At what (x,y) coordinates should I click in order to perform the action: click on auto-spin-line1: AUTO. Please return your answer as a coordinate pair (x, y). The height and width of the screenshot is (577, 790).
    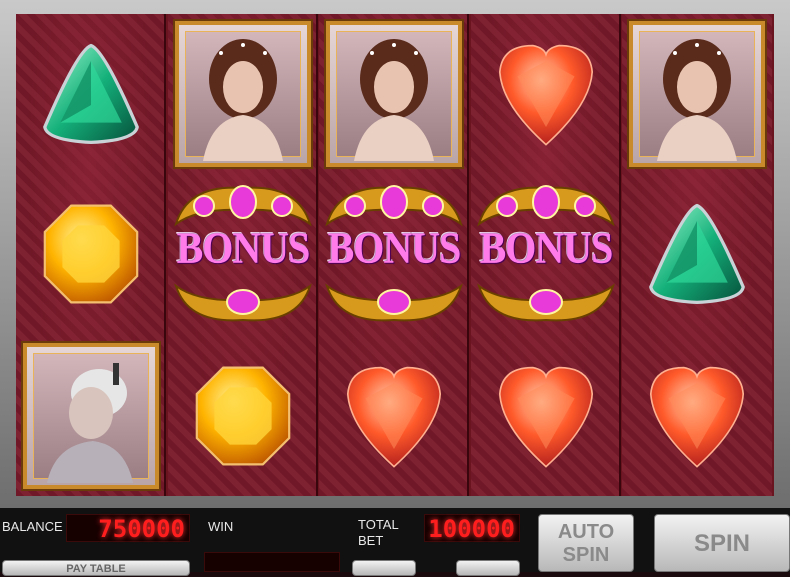
    Looking at the image, I should click on (586, 532).